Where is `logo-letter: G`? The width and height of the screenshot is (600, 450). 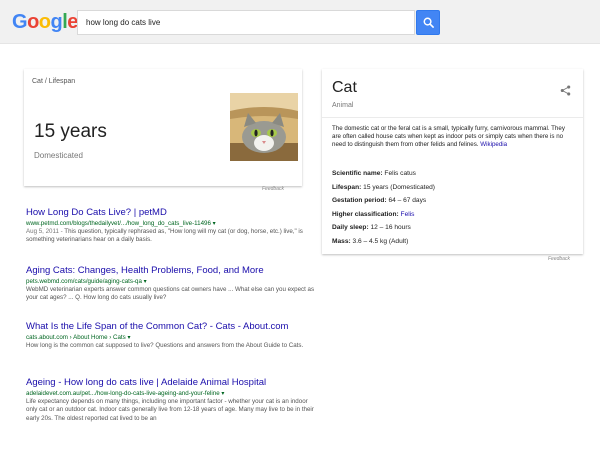 logo-letter: G is located at coordinates (20, 22).